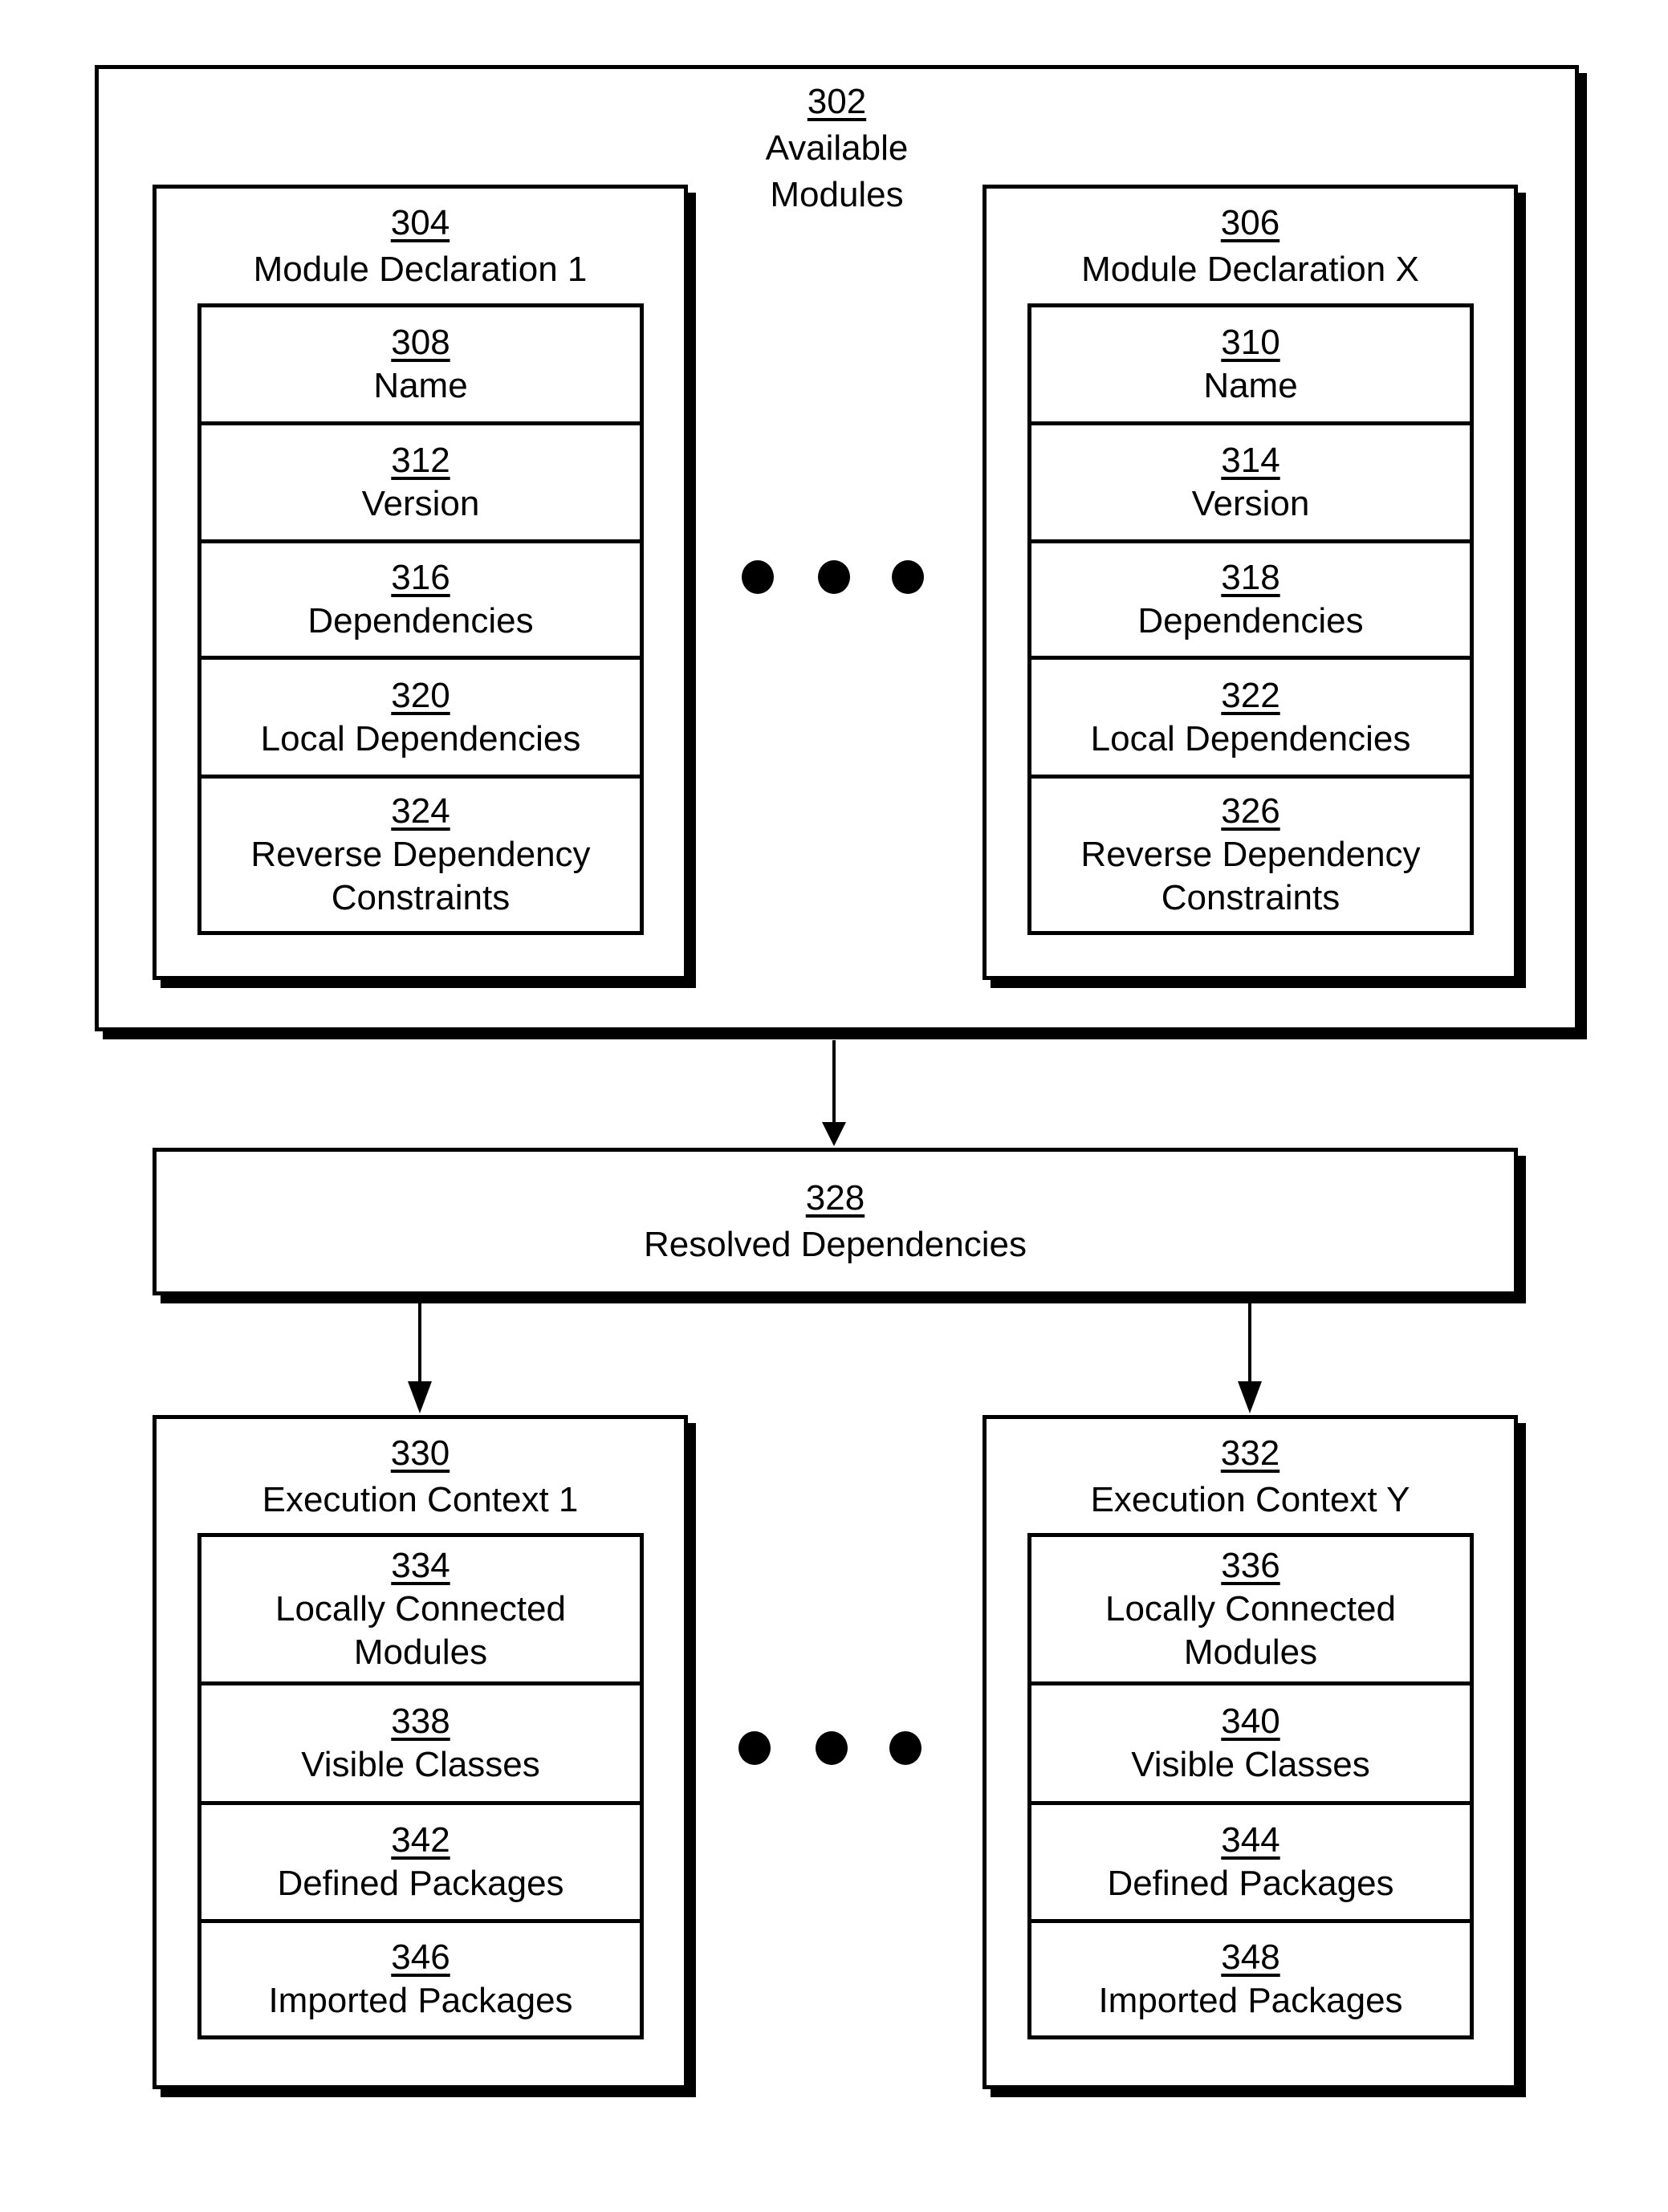 This screenshot has width=1668, height=2212. What do you see at coordinates (420, 1840) in the screenshot?
I see `ref-number: 342` at bounding box center [420, 1840].